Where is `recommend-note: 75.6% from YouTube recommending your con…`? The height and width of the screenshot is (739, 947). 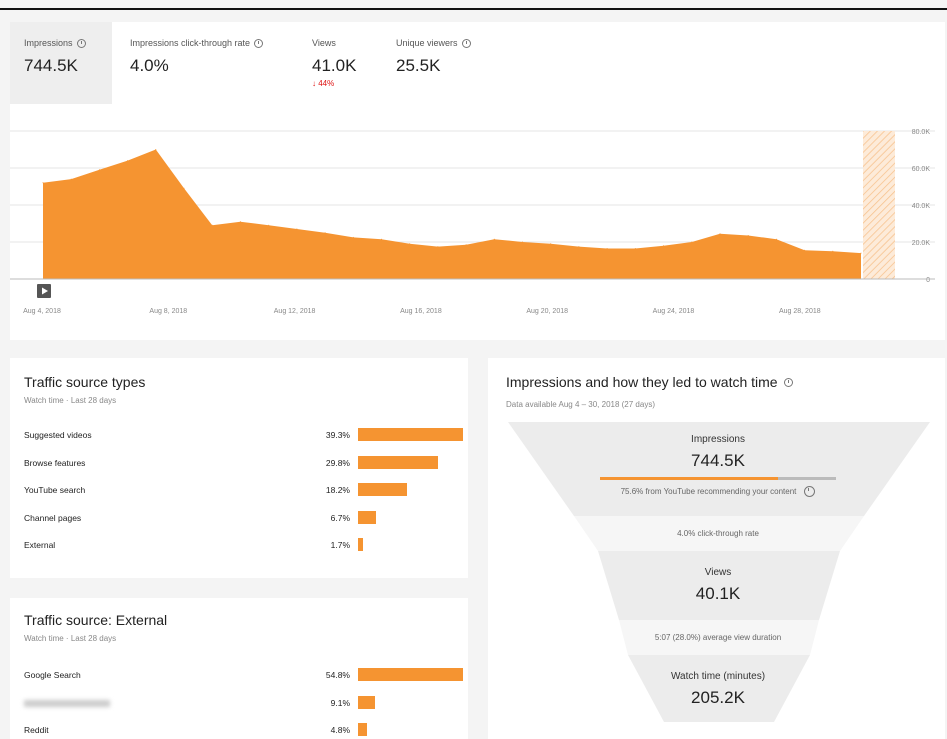 recommend-note: 75.6% from YouTube recommending your con… is located at coordinates (708, 491).